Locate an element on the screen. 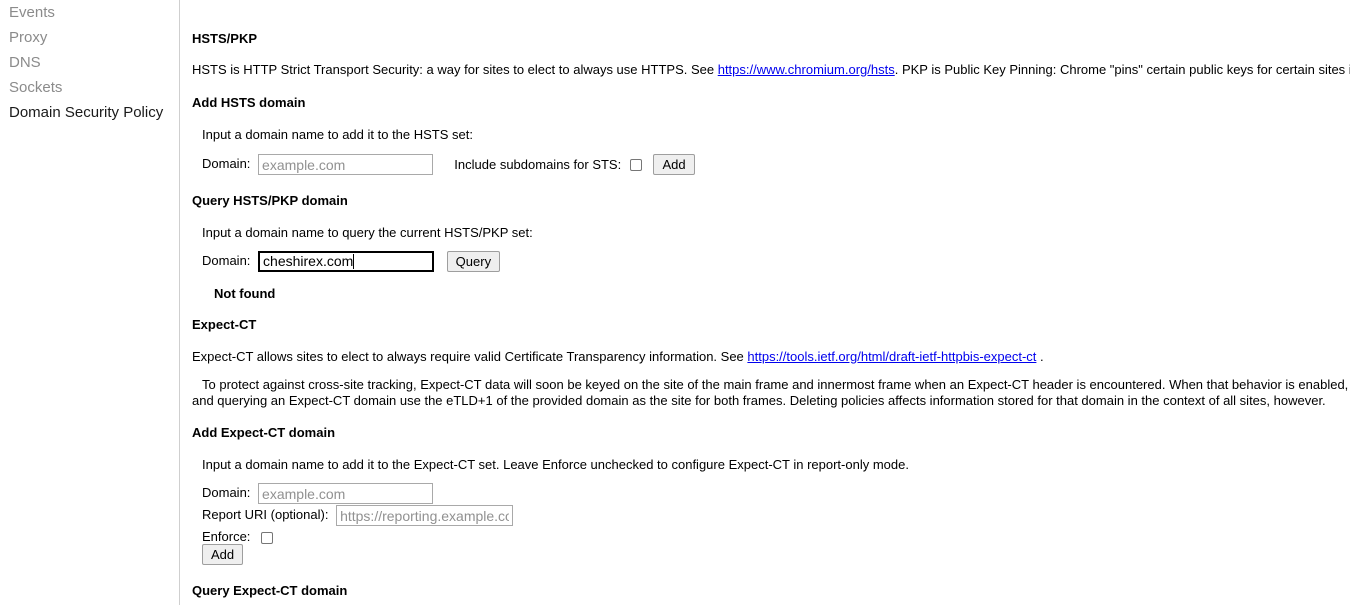 The height and width of the screenshot is (605, 1350). query-hsts-domain-input: cheshirex.com is located at coordinates (346, 261).